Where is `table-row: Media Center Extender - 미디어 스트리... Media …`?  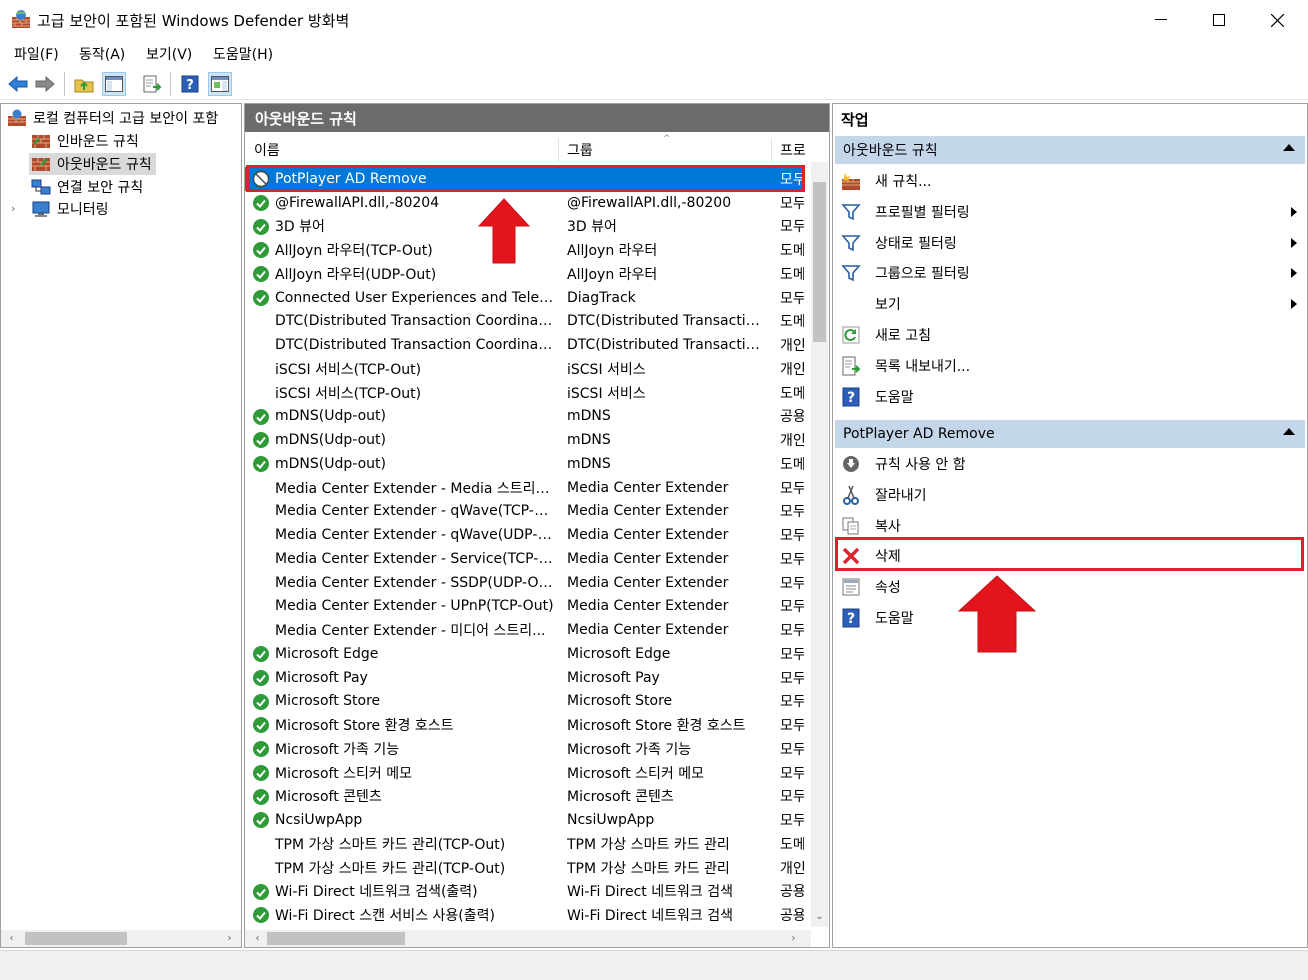 table-row: Media Center Extender - 미디어 스트리... Media … is located at coordinates (524, 630).